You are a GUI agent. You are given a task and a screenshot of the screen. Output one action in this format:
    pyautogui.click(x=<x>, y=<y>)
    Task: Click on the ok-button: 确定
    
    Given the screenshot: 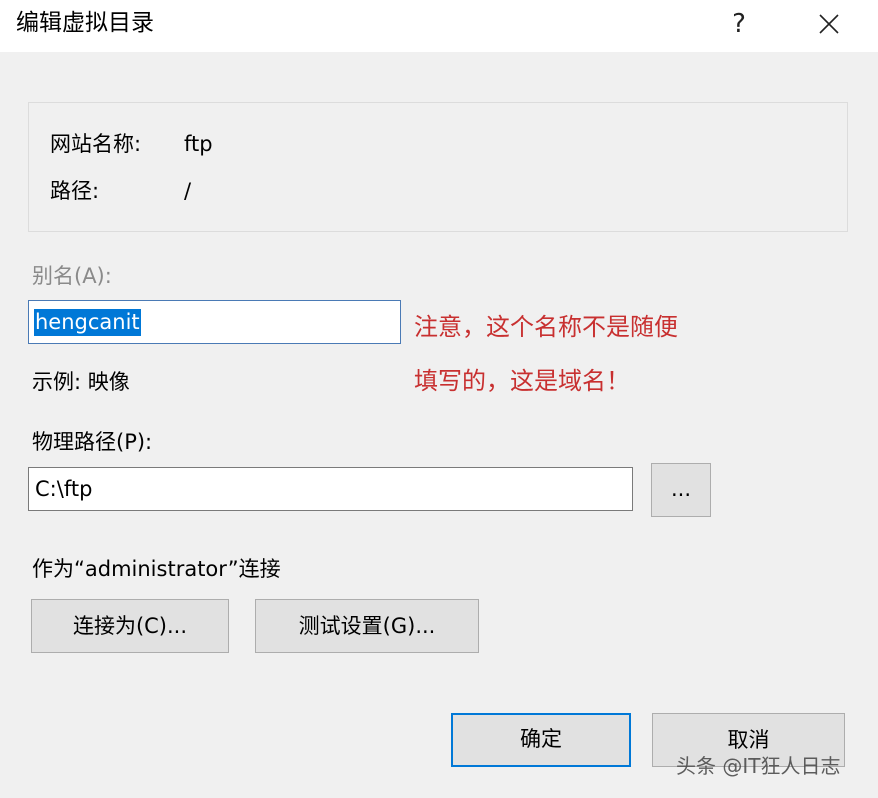 What is the action you would take?
    pyautogui.click(x=541, y=740)
    